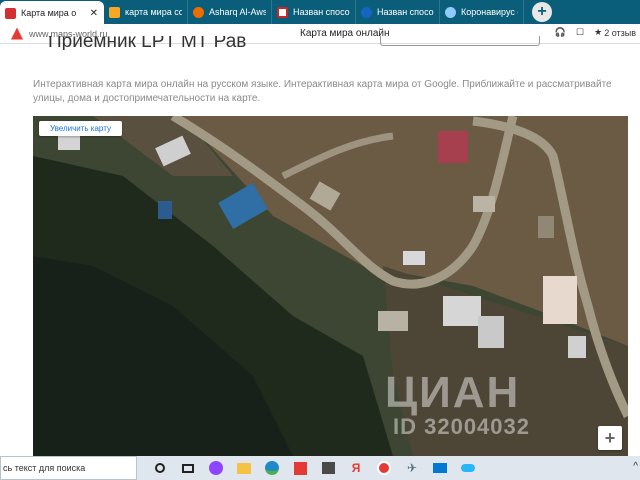 This screenshot has width=640, height=480. I want to click on tab-nazvan-sposob-1: Назван способ, so click(314, 12).